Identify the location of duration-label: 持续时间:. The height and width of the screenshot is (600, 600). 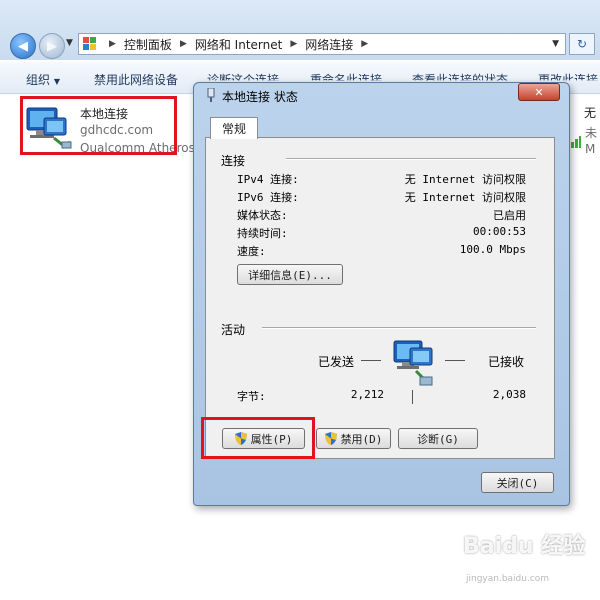
(262, 233).